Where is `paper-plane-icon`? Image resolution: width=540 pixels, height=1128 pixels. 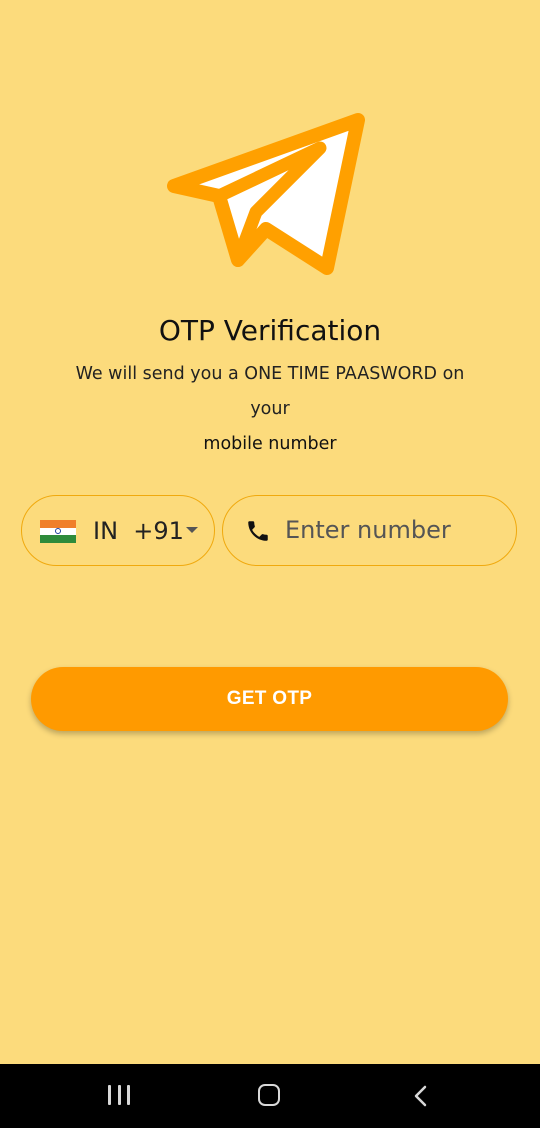
paper-plane-icon is located at coordinates (266, 194).